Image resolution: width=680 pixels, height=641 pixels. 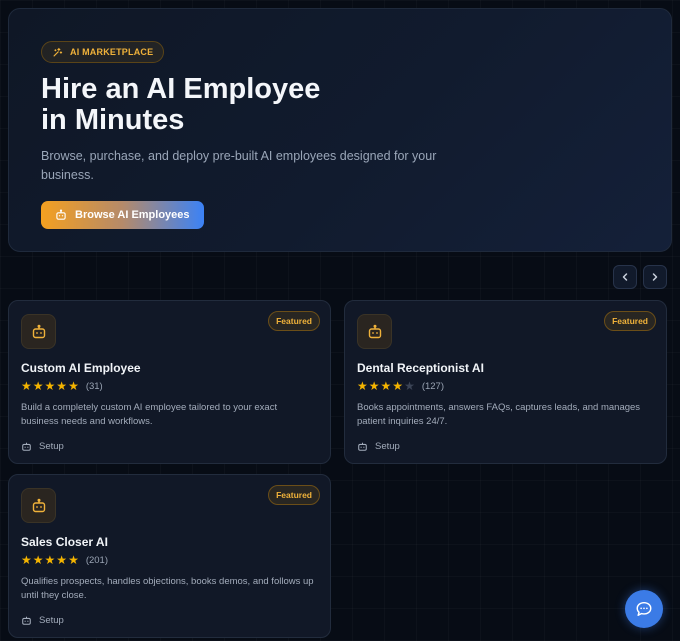 What do you see at coordinates (420, 368) in the screenshot?
I see `card-title: Dental Receptionist AI` at bounding box center [420, 368].